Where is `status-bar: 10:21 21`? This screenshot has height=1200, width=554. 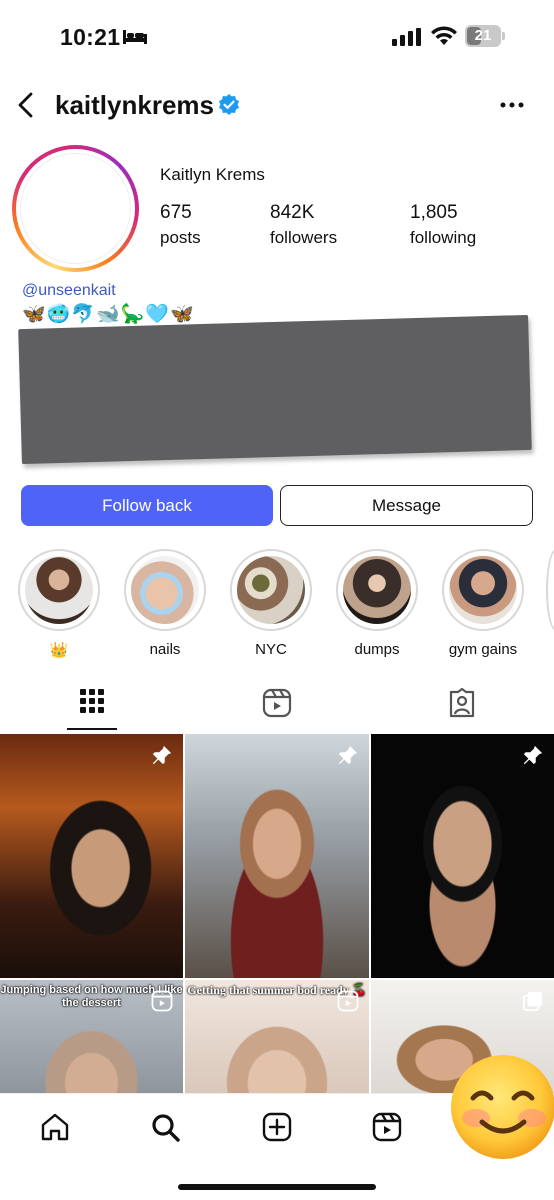
status-bar: 10:21 21 is located at coordinates (277, 35).